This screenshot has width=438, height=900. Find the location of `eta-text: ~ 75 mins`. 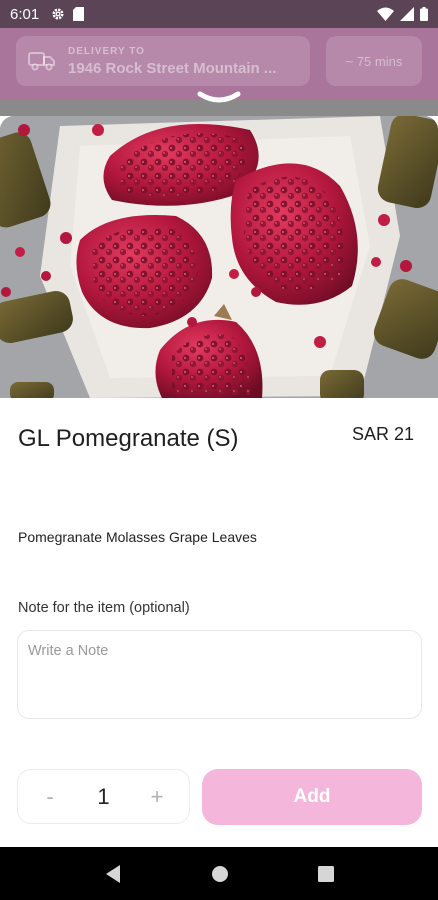

eta-text: ~ 75 mins is located at coordinates (374, 61).